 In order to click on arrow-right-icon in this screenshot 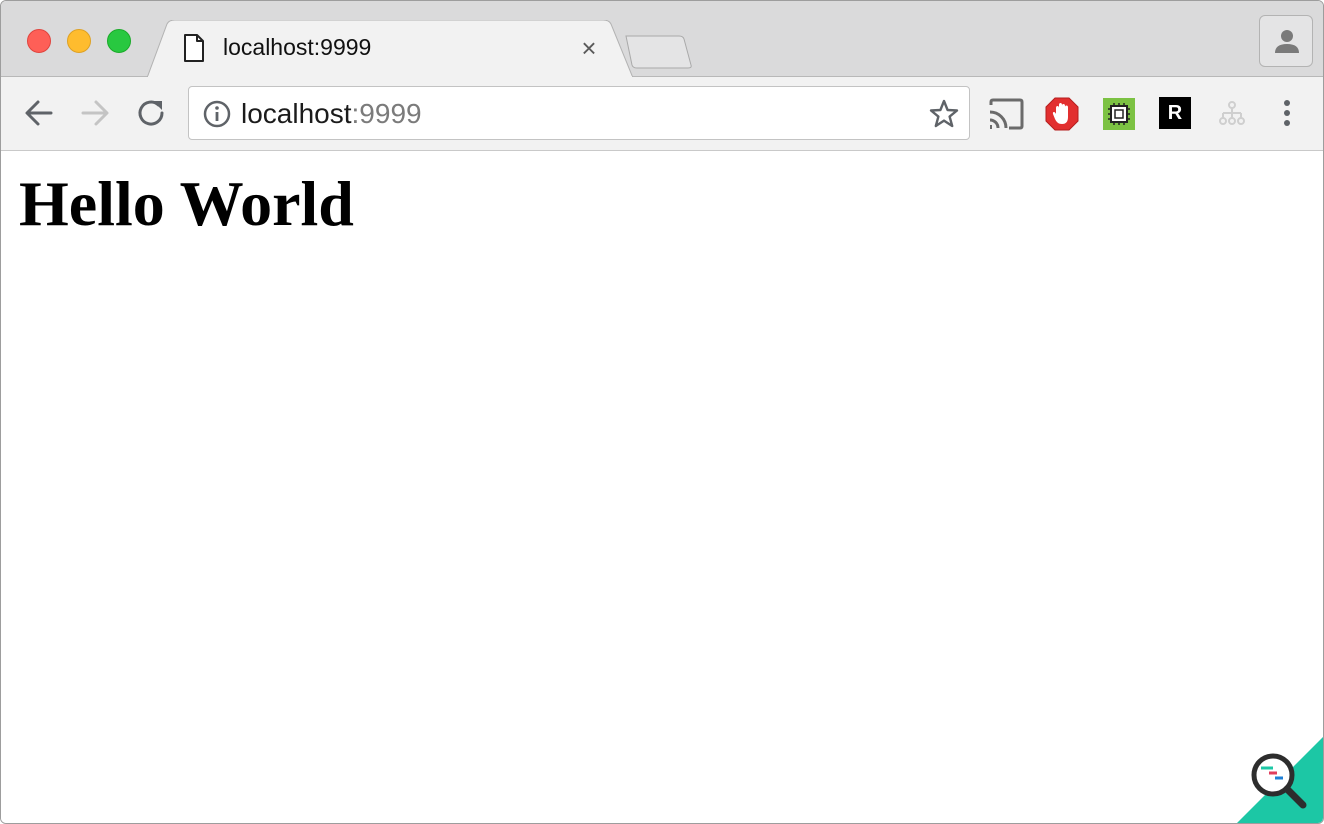, I will do `click(95, 113)`.